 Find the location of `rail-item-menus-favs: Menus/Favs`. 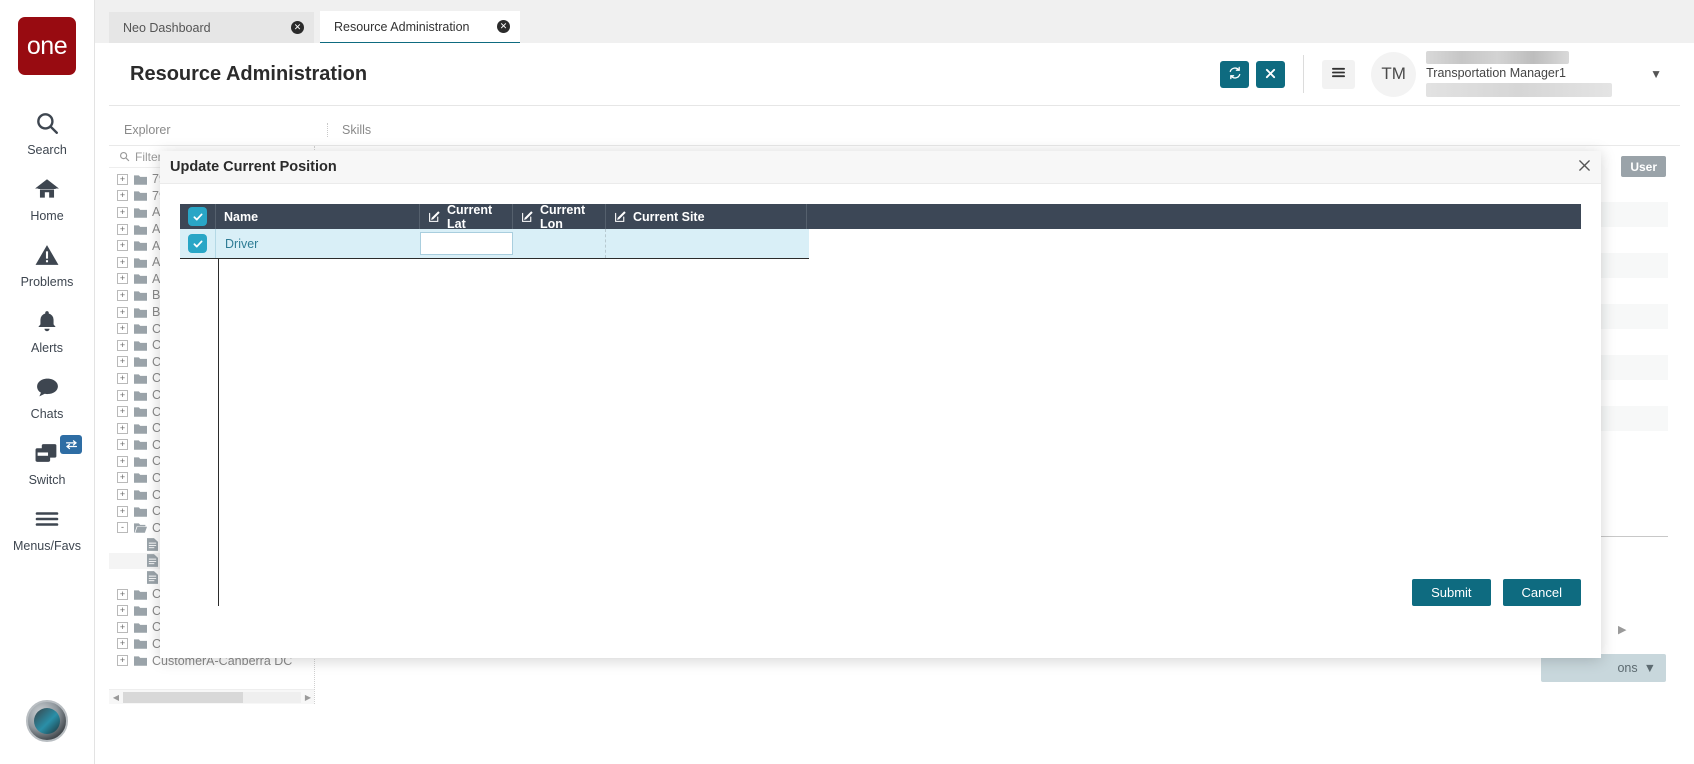

rail-item-menus-favs: Menus/Favs is located at coordinates (47, 526).